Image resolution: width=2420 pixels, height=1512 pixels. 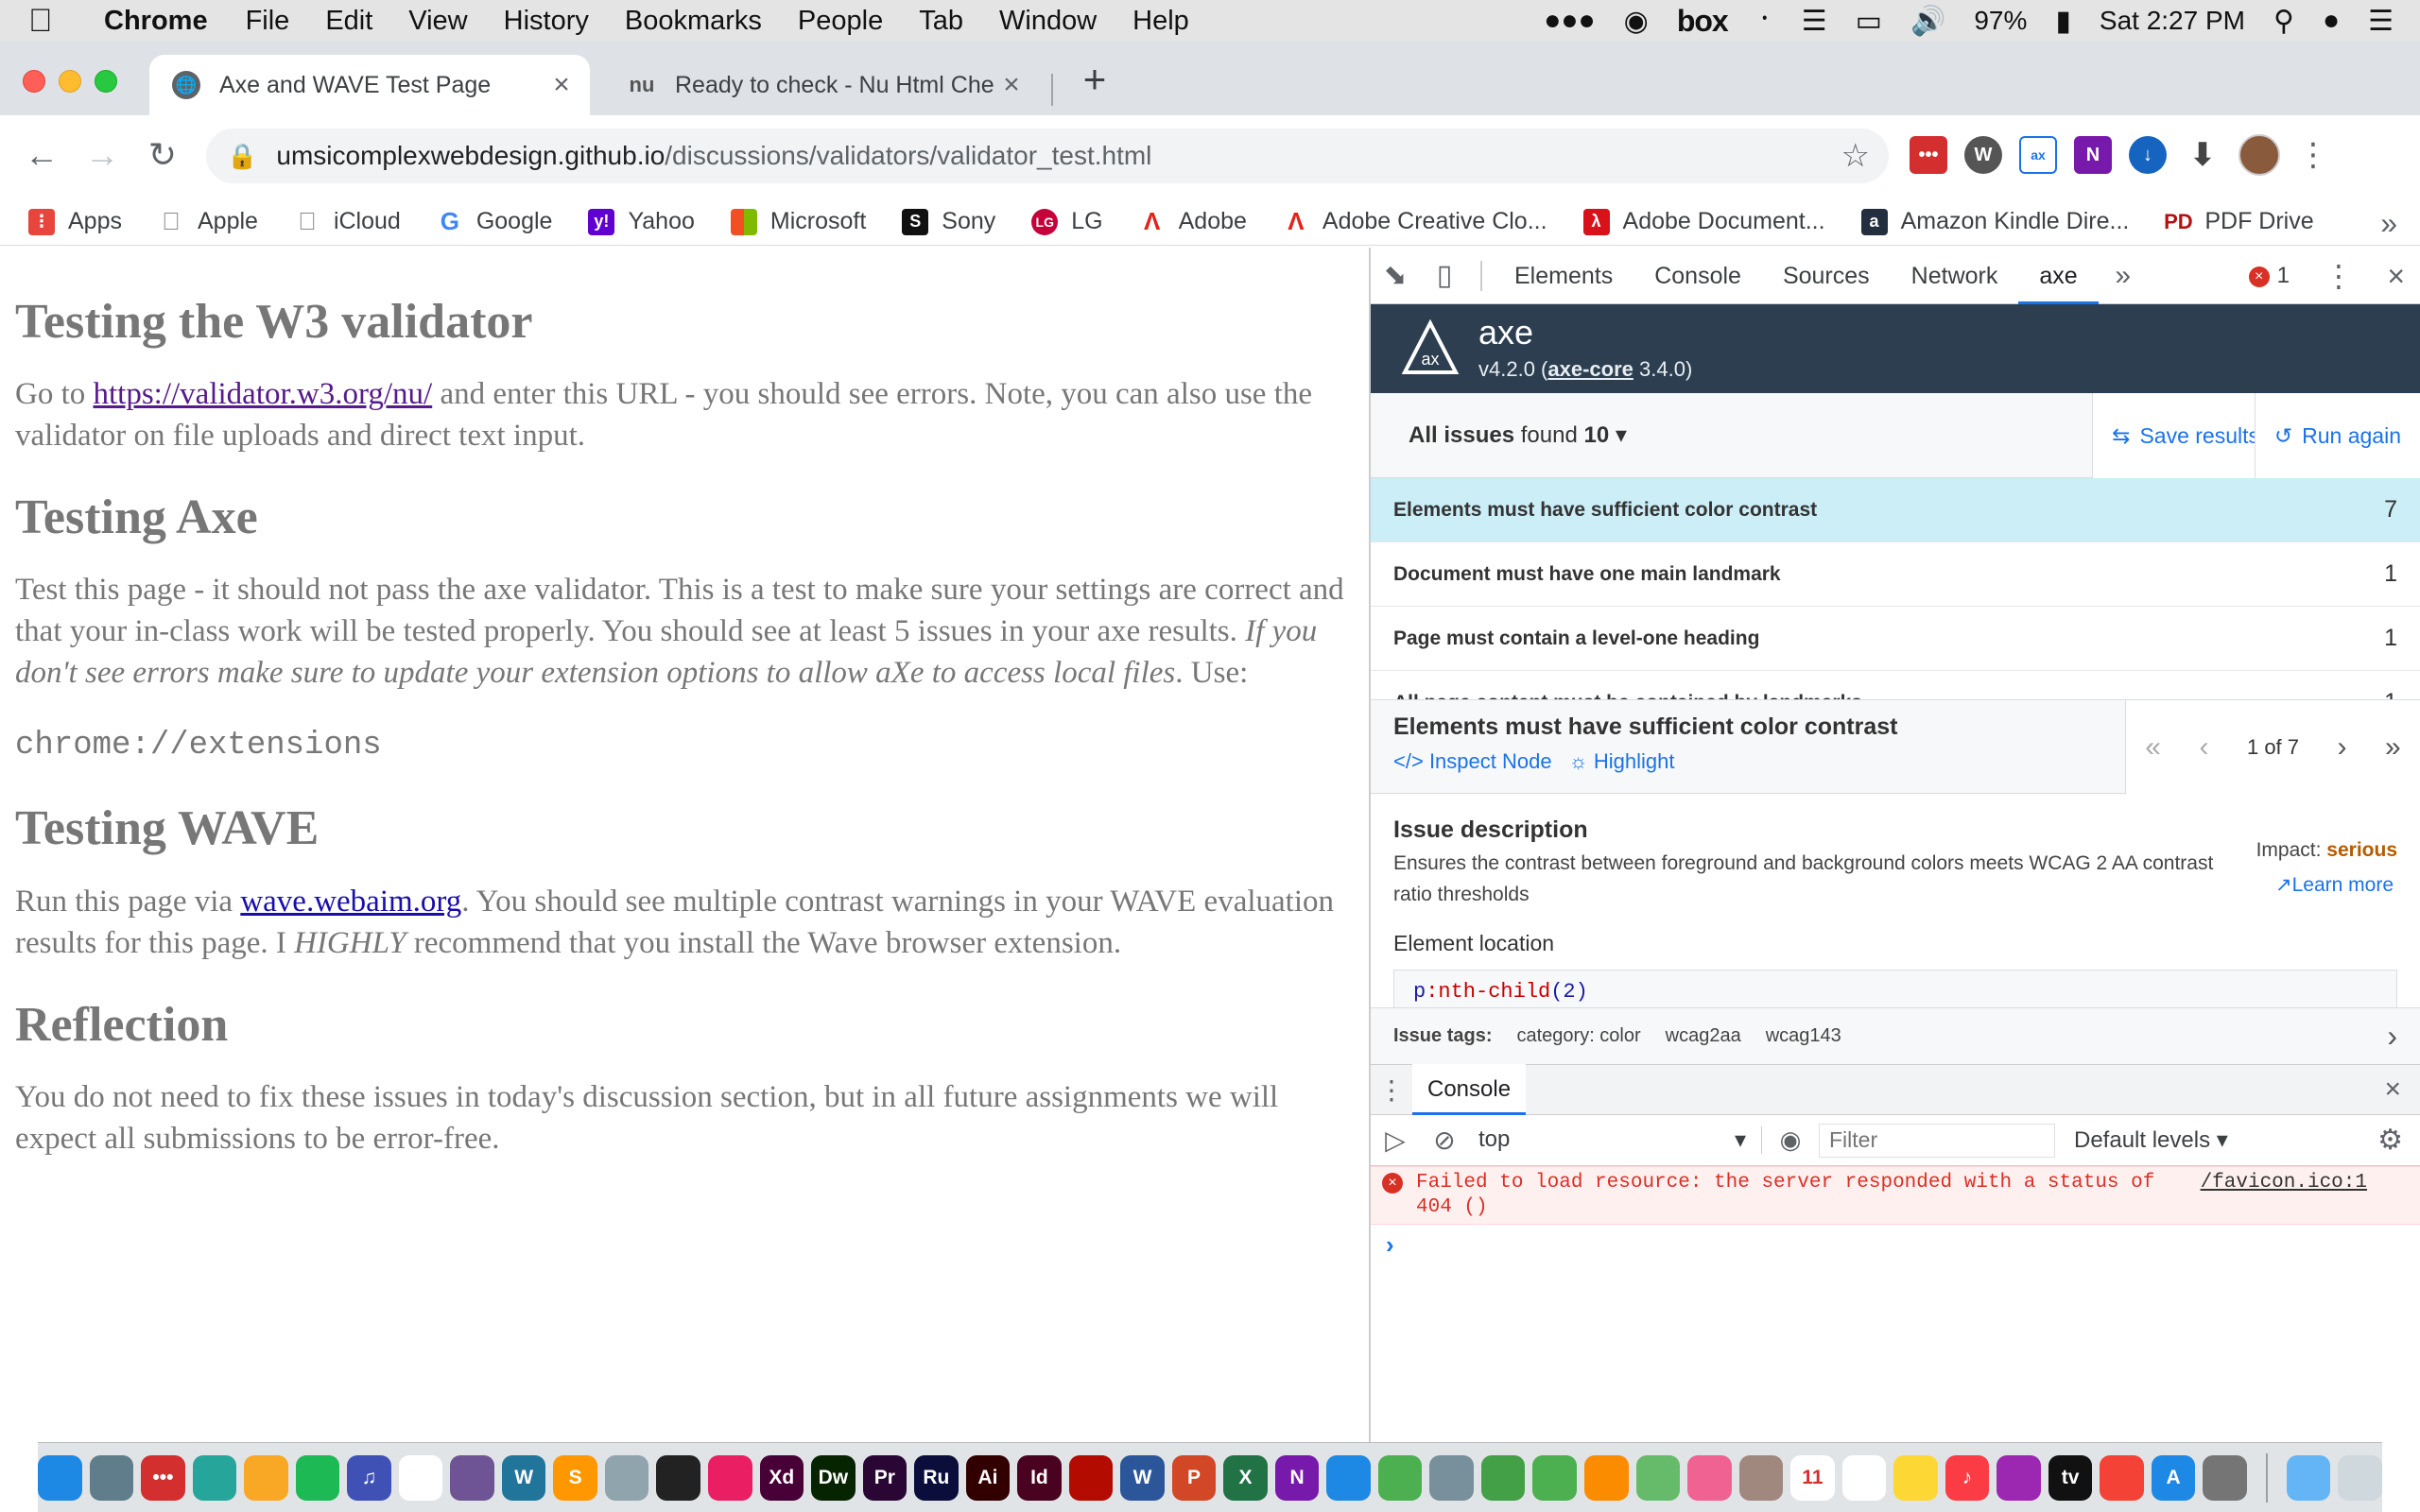 What do you see at coordinates (1709, 1477) in the screenshot?
I see `photos-icon` at bounding box center [1709, 1477].